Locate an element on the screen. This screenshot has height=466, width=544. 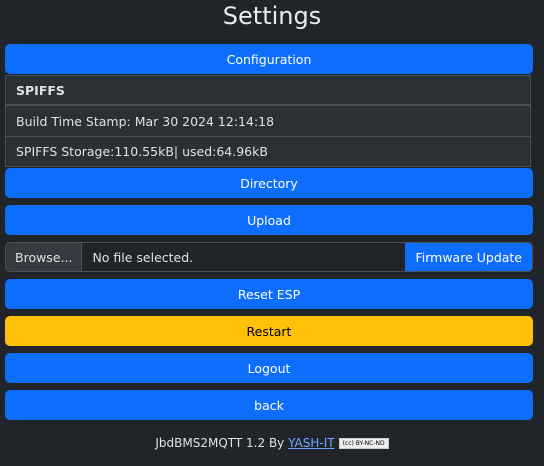
back-button: back is located at coordinates (269, 405).